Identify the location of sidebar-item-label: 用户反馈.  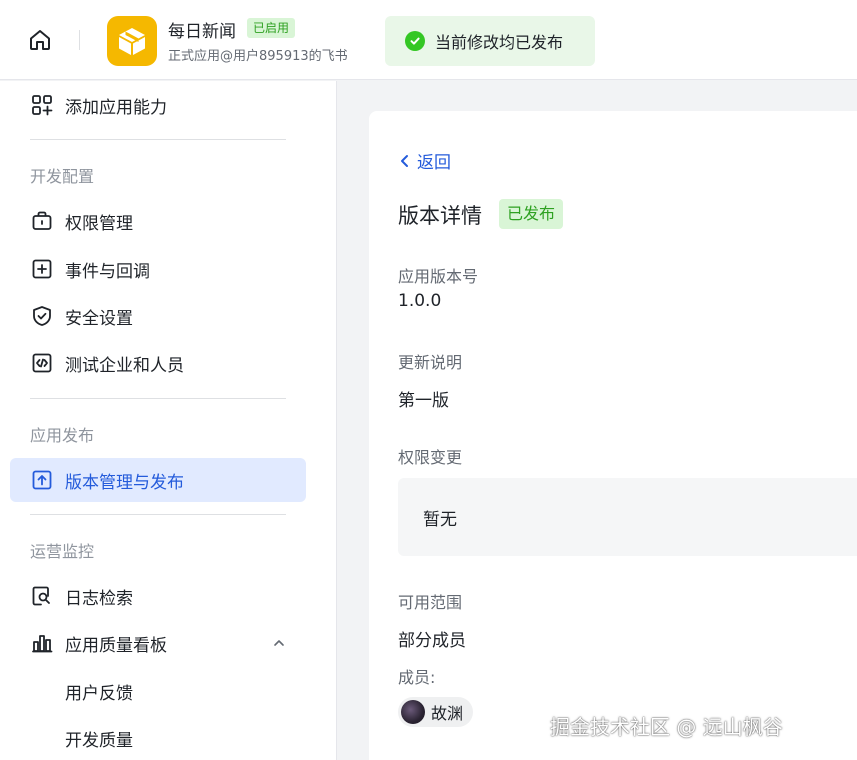
(99, 693).